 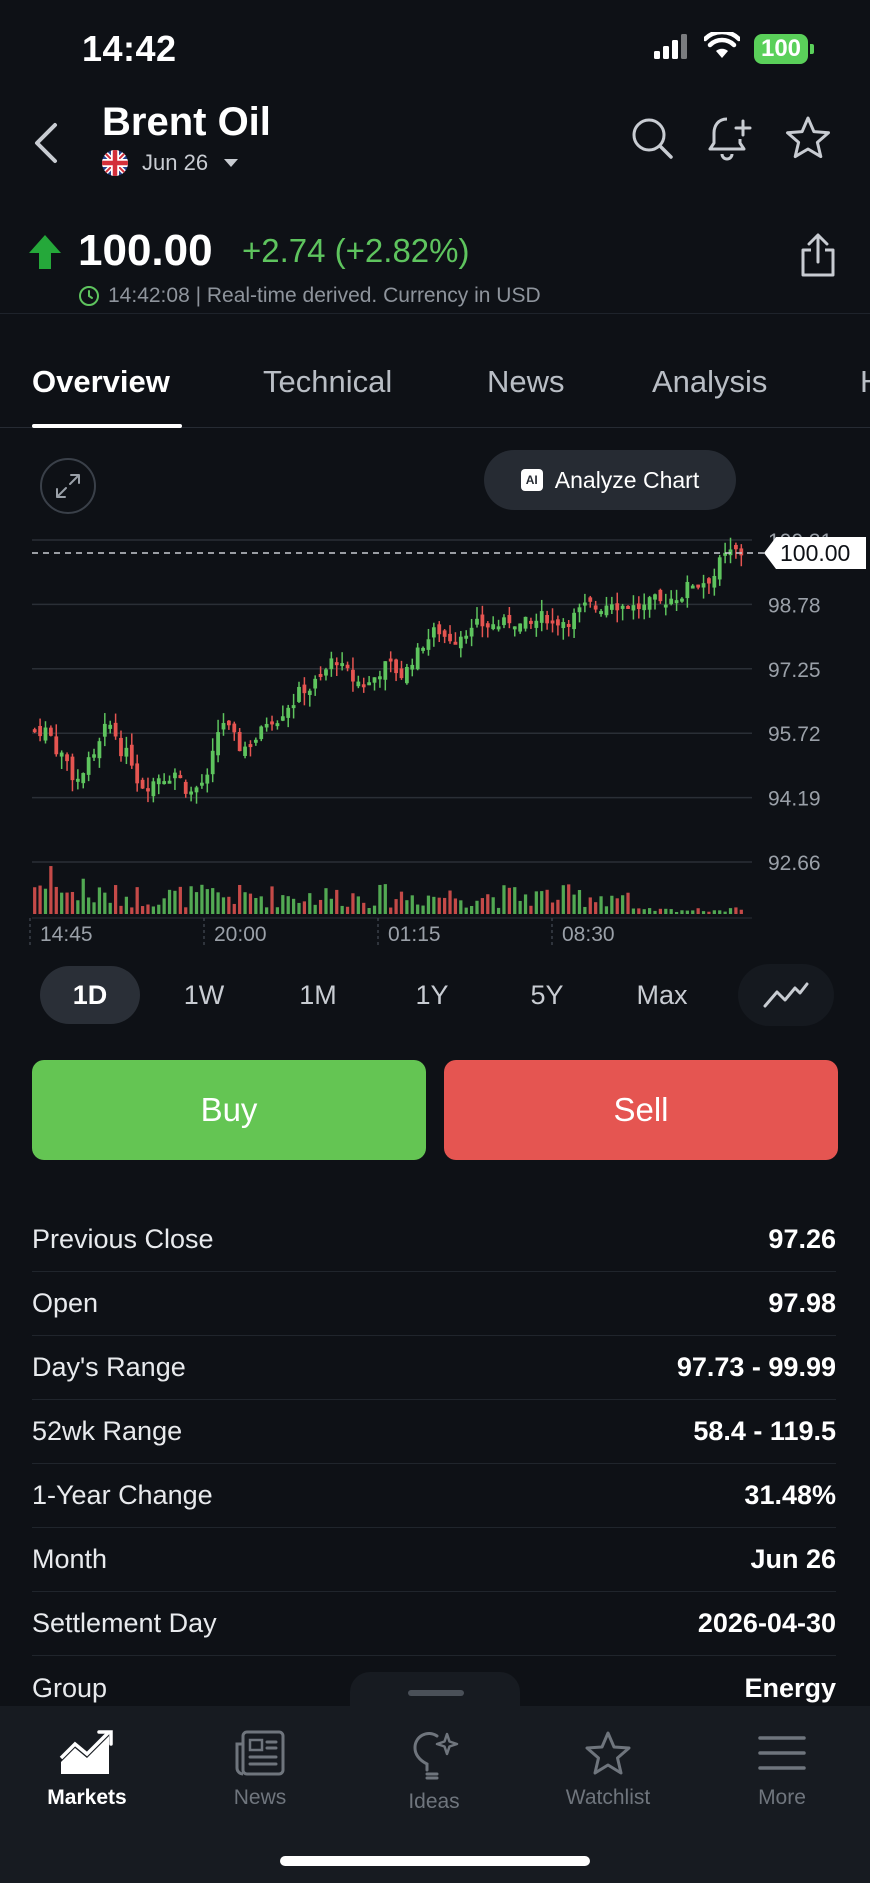 What do you see at coordinates (531, 480) in the screenshot?
I see `ai-chat-icon: AI` at bounding box center [531, 480].